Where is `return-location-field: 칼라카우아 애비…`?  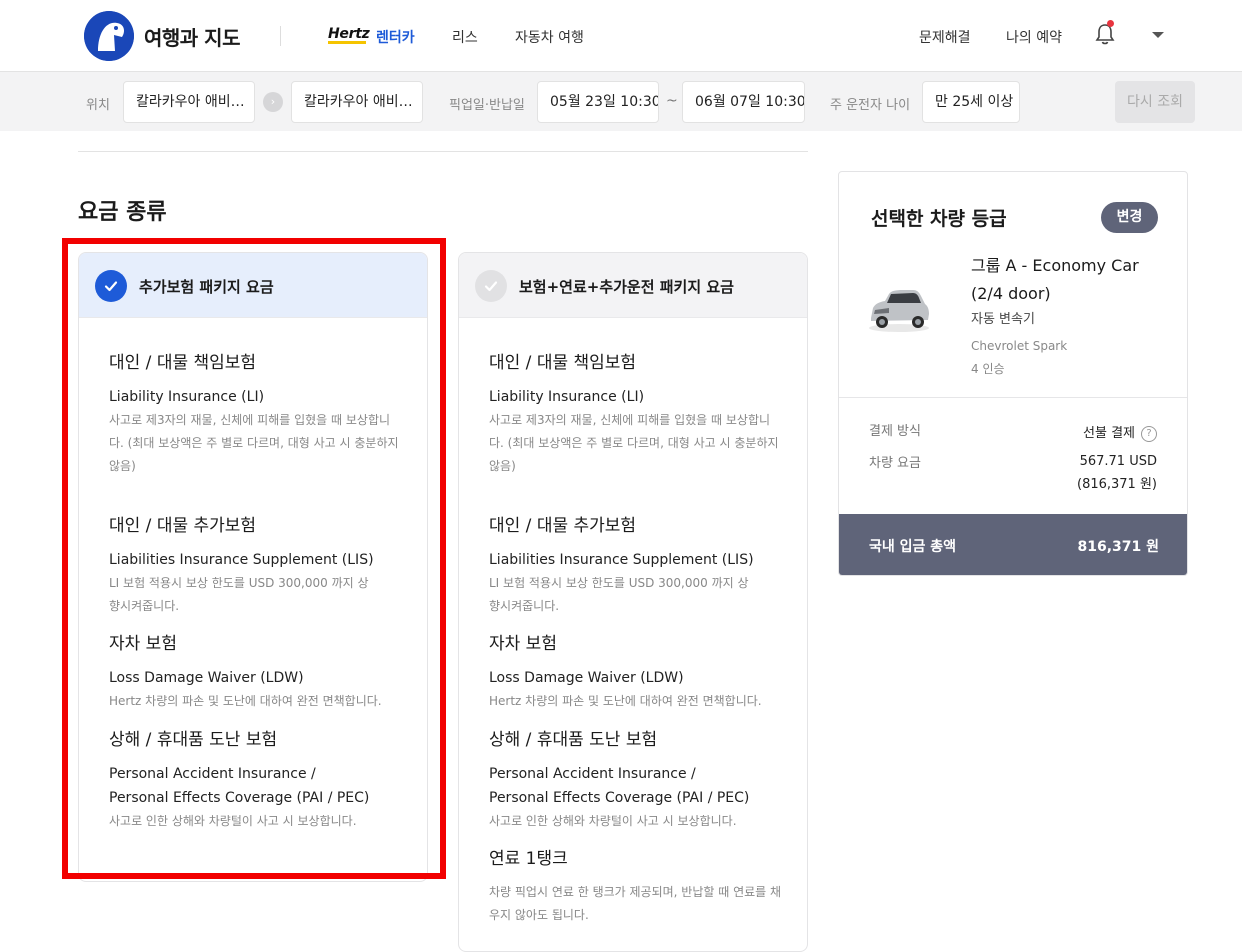
return-location-field: 칼라카우아 애비… is located at coordinates (357, 102).